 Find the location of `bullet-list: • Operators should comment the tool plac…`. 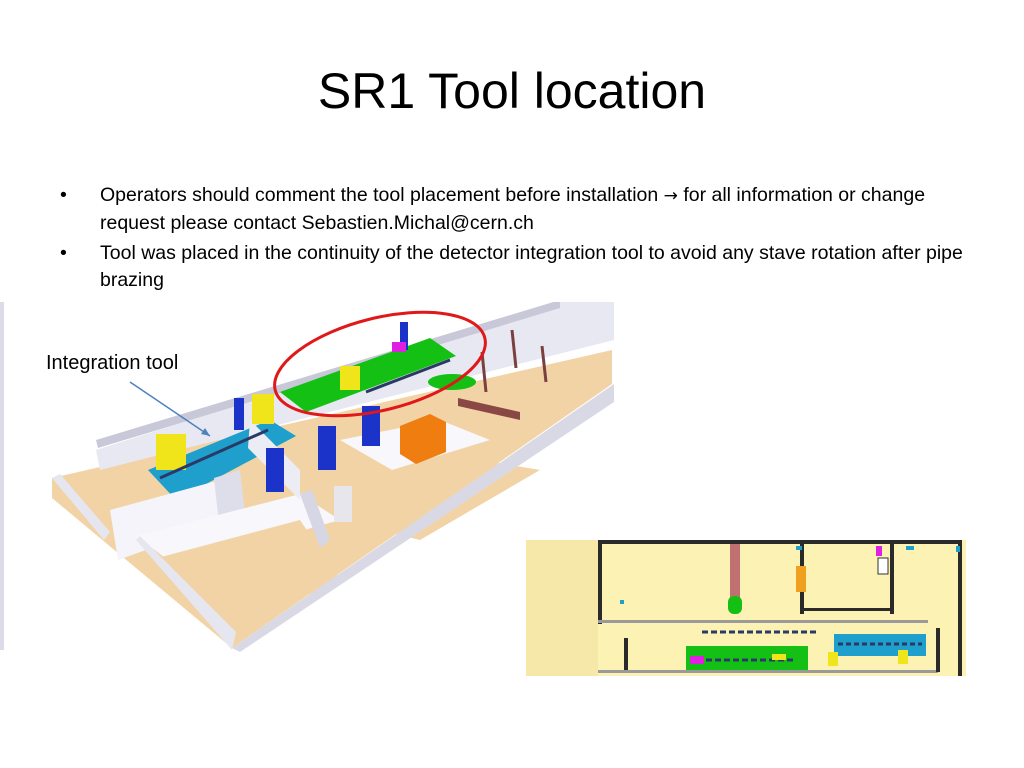

bullet-list: • Operators should comment the tool plac… is located at coordinates (521, 239).